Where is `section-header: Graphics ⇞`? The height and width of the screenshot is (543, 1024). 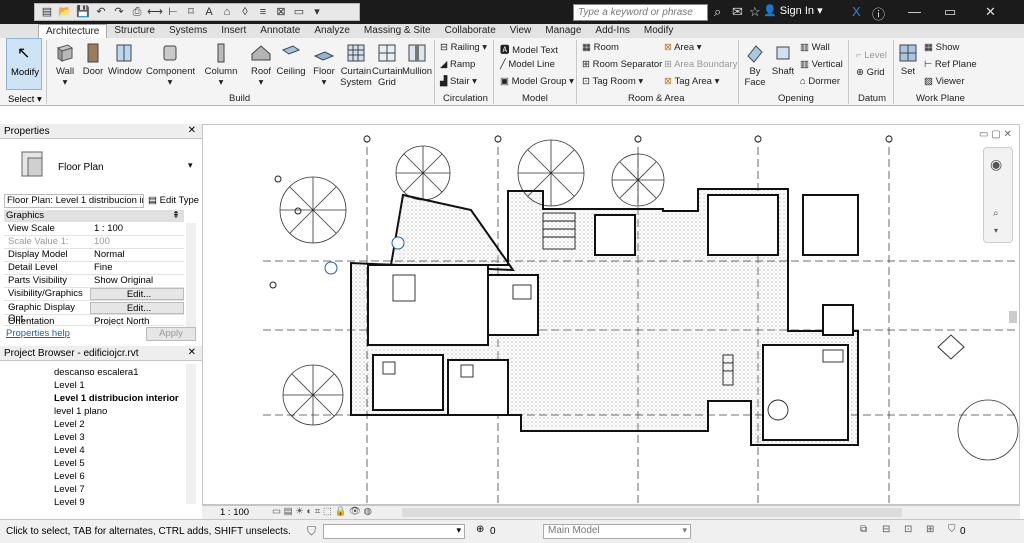
section-header: Graphics ⇞ is located at coordinates (94, 216).